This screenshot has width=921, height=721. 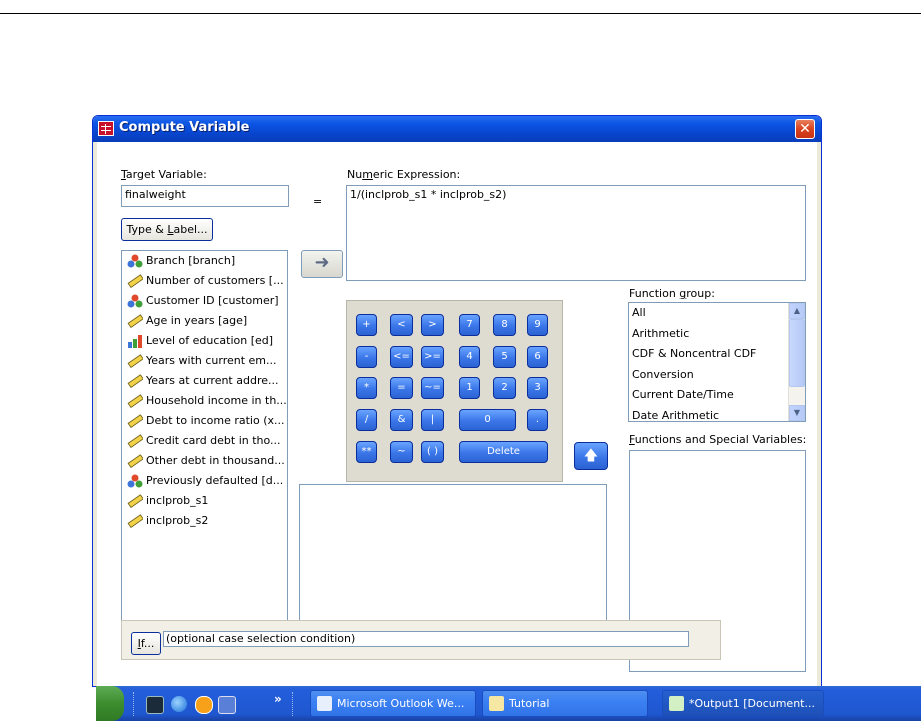 I want to click on dialog-title: Compute Variable, so click(x=184, y=127).